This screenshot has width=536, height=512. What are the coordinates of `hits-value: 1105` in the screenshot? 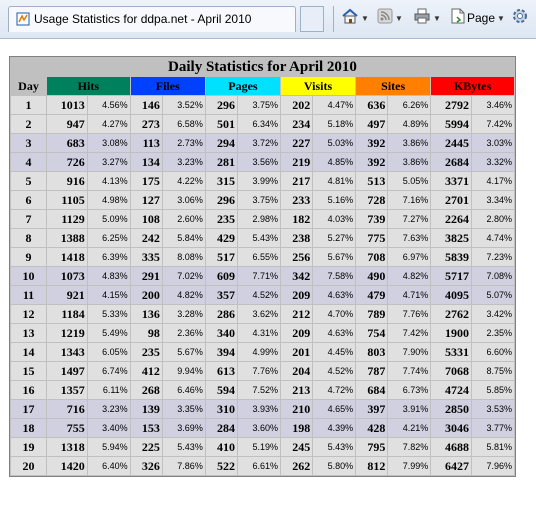 It's located at (67, 200).